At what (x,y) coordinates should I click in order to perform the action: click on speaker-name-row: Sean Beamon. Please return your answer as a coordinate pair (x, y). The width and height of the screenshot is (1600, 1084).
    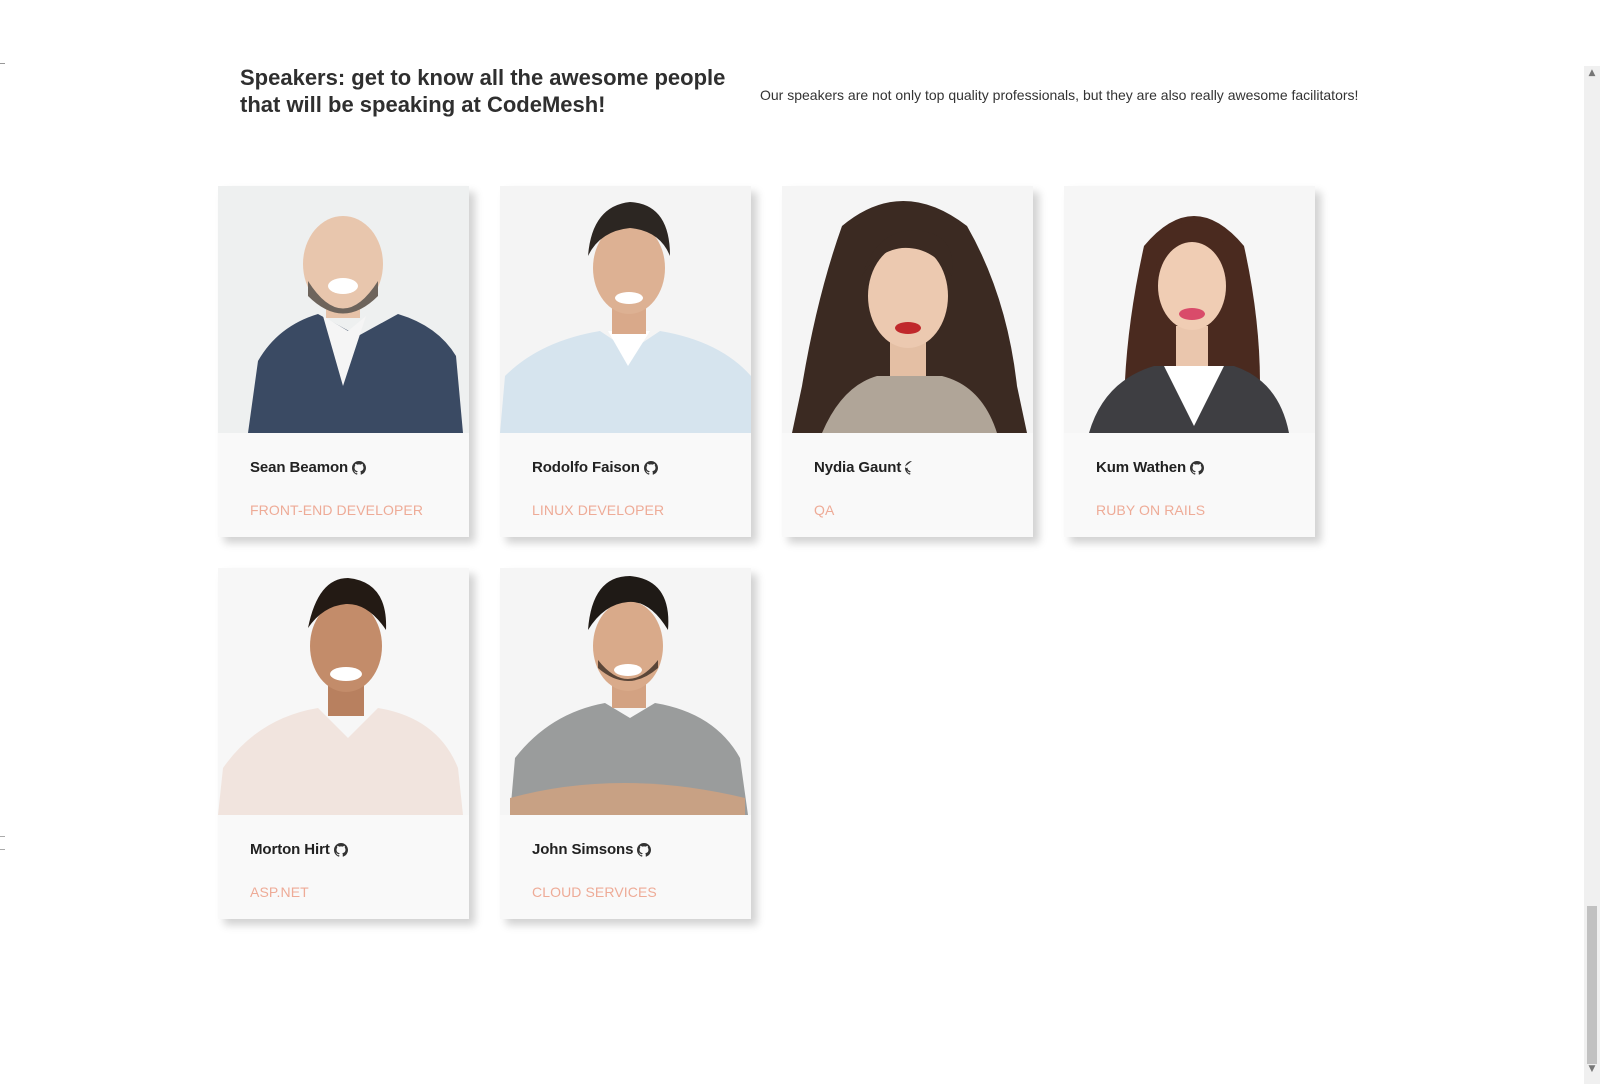
    Looking at the image, I should click on (343, 467).